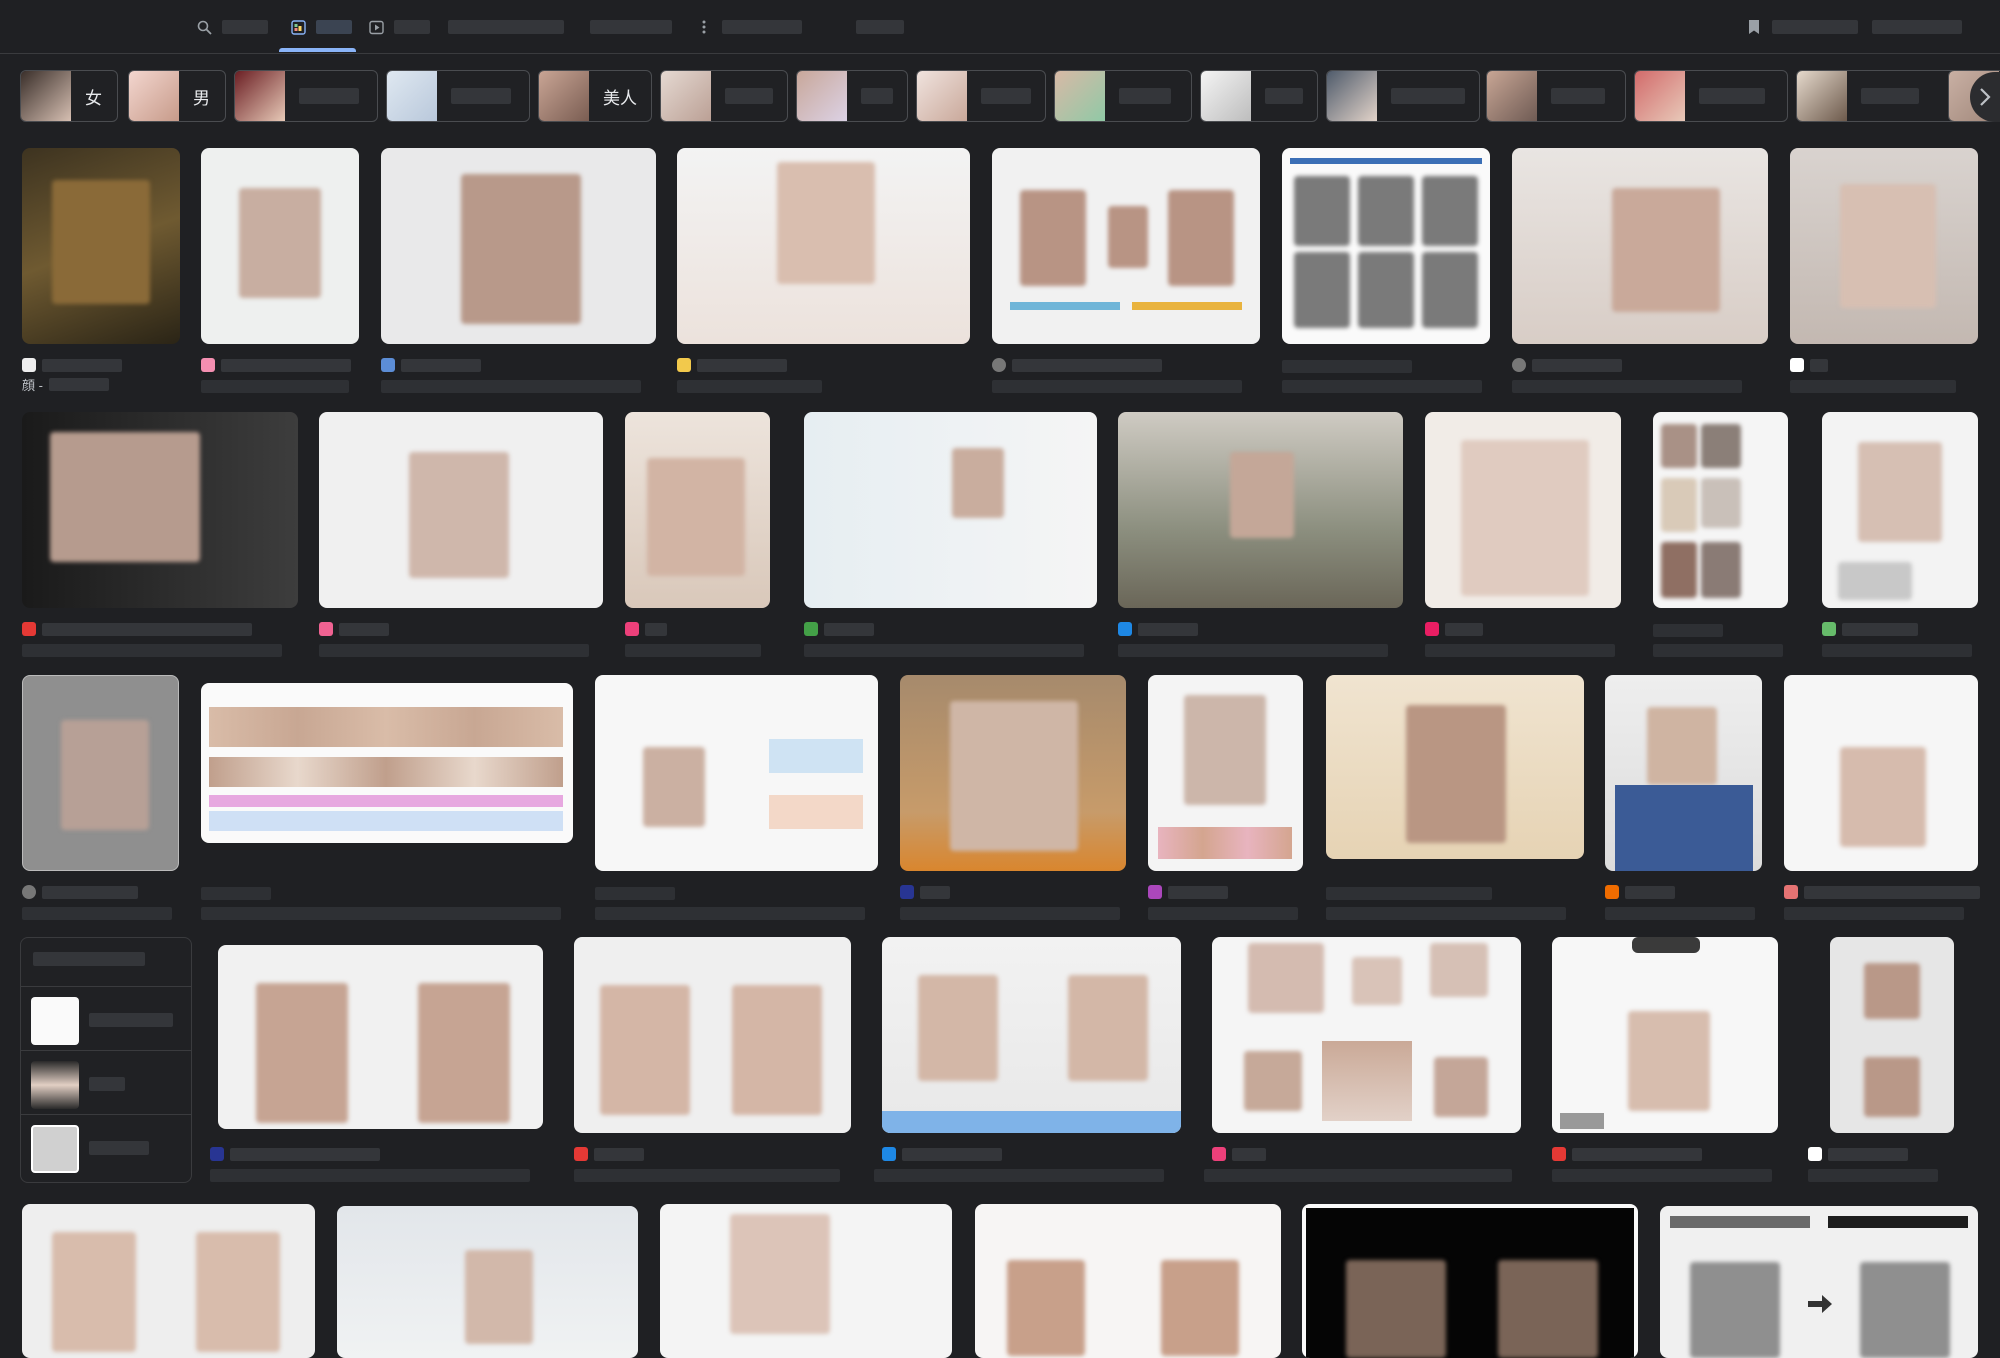 This screenshot has width=2000, height=1358. What do you see at coordinates (232, 27) in the screenshot?
I see `tab-all` at bounding box center [232, 27].